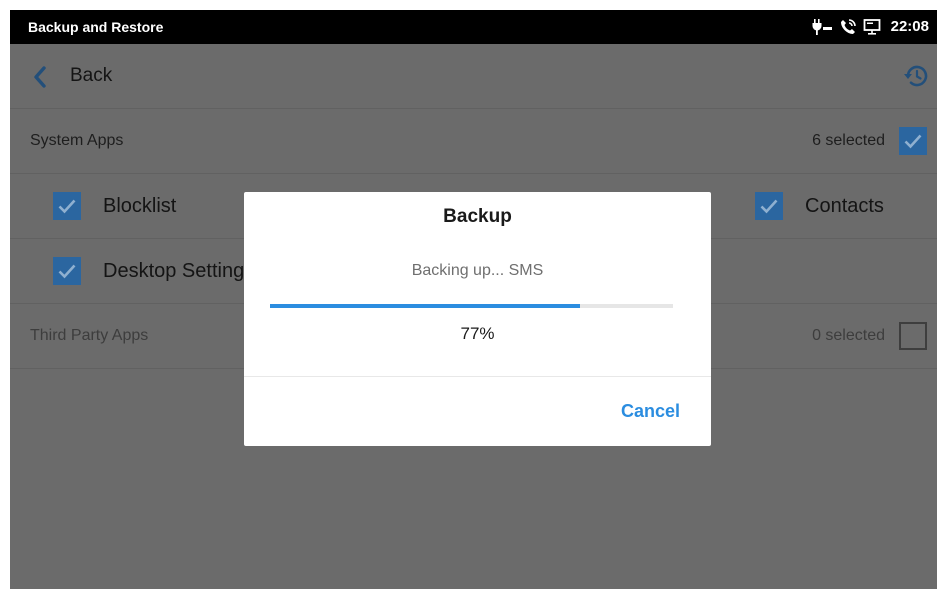  I want to click on chevron-left-icon, so click(40, 79).